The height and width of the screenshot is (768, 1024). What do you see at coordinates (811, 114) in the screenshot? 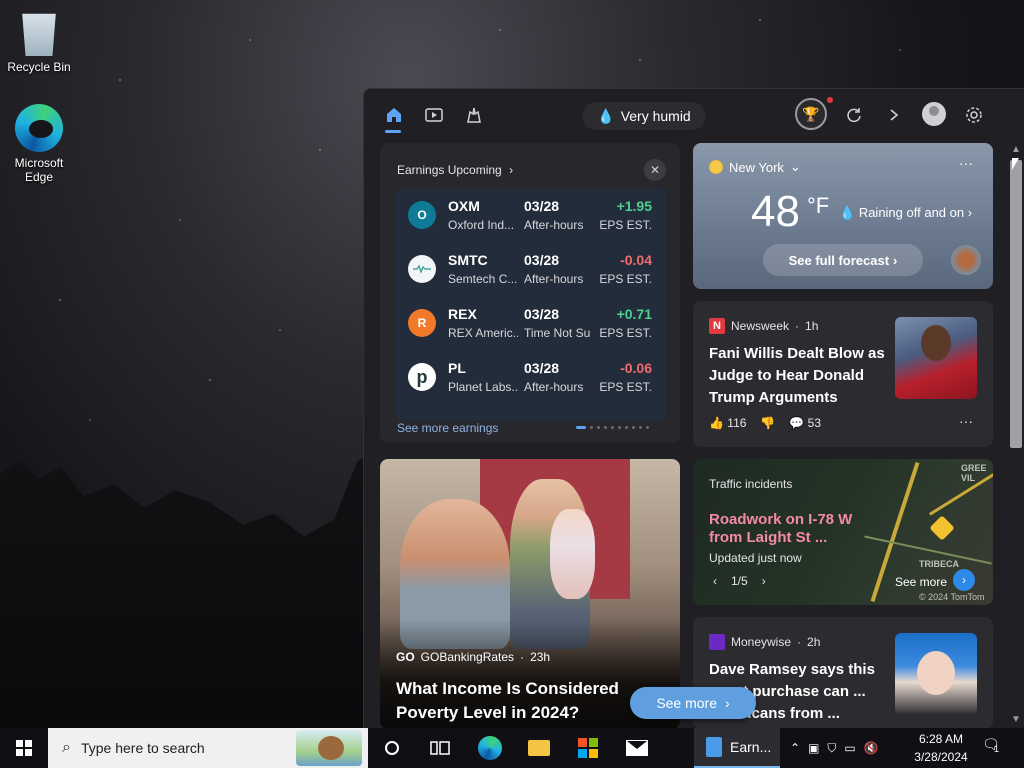
I see `rewards-trophy-icon: 🏆` at bounding box center [811, 114].